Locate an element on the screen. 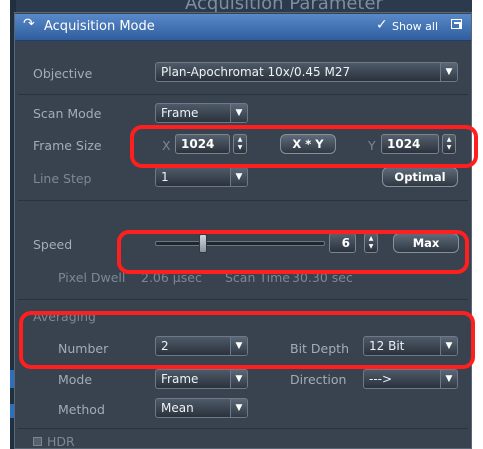  averaging-mode-value: Frame is located at coordinates (180, 379).